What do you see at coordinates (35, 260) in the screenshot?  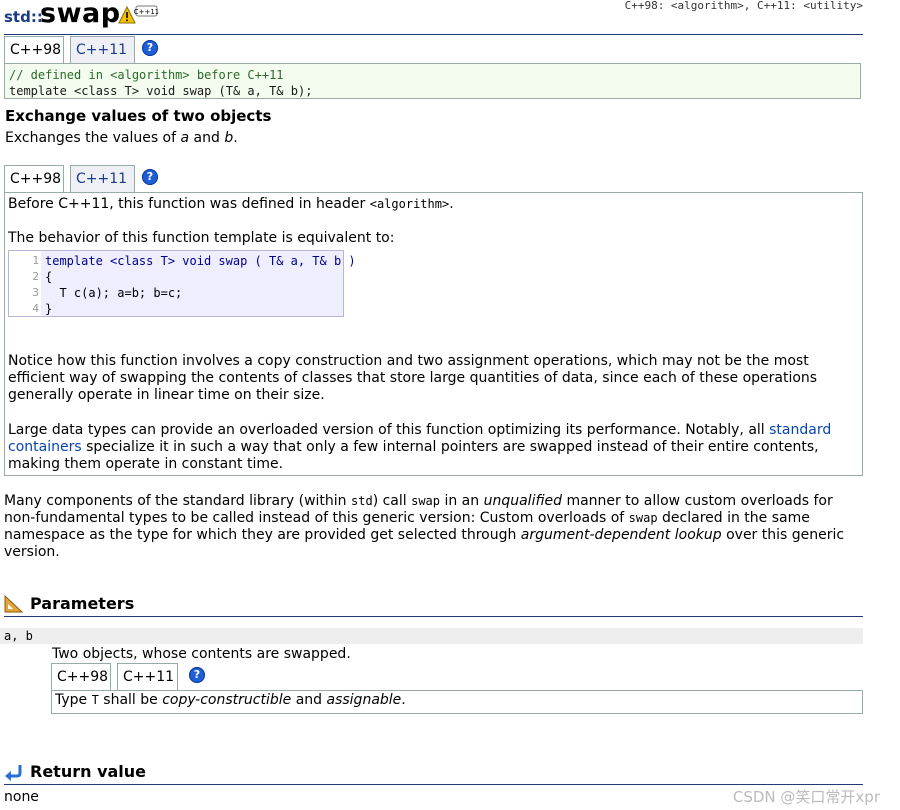 I see `line-number: 1` at bounding box center [35, 260].